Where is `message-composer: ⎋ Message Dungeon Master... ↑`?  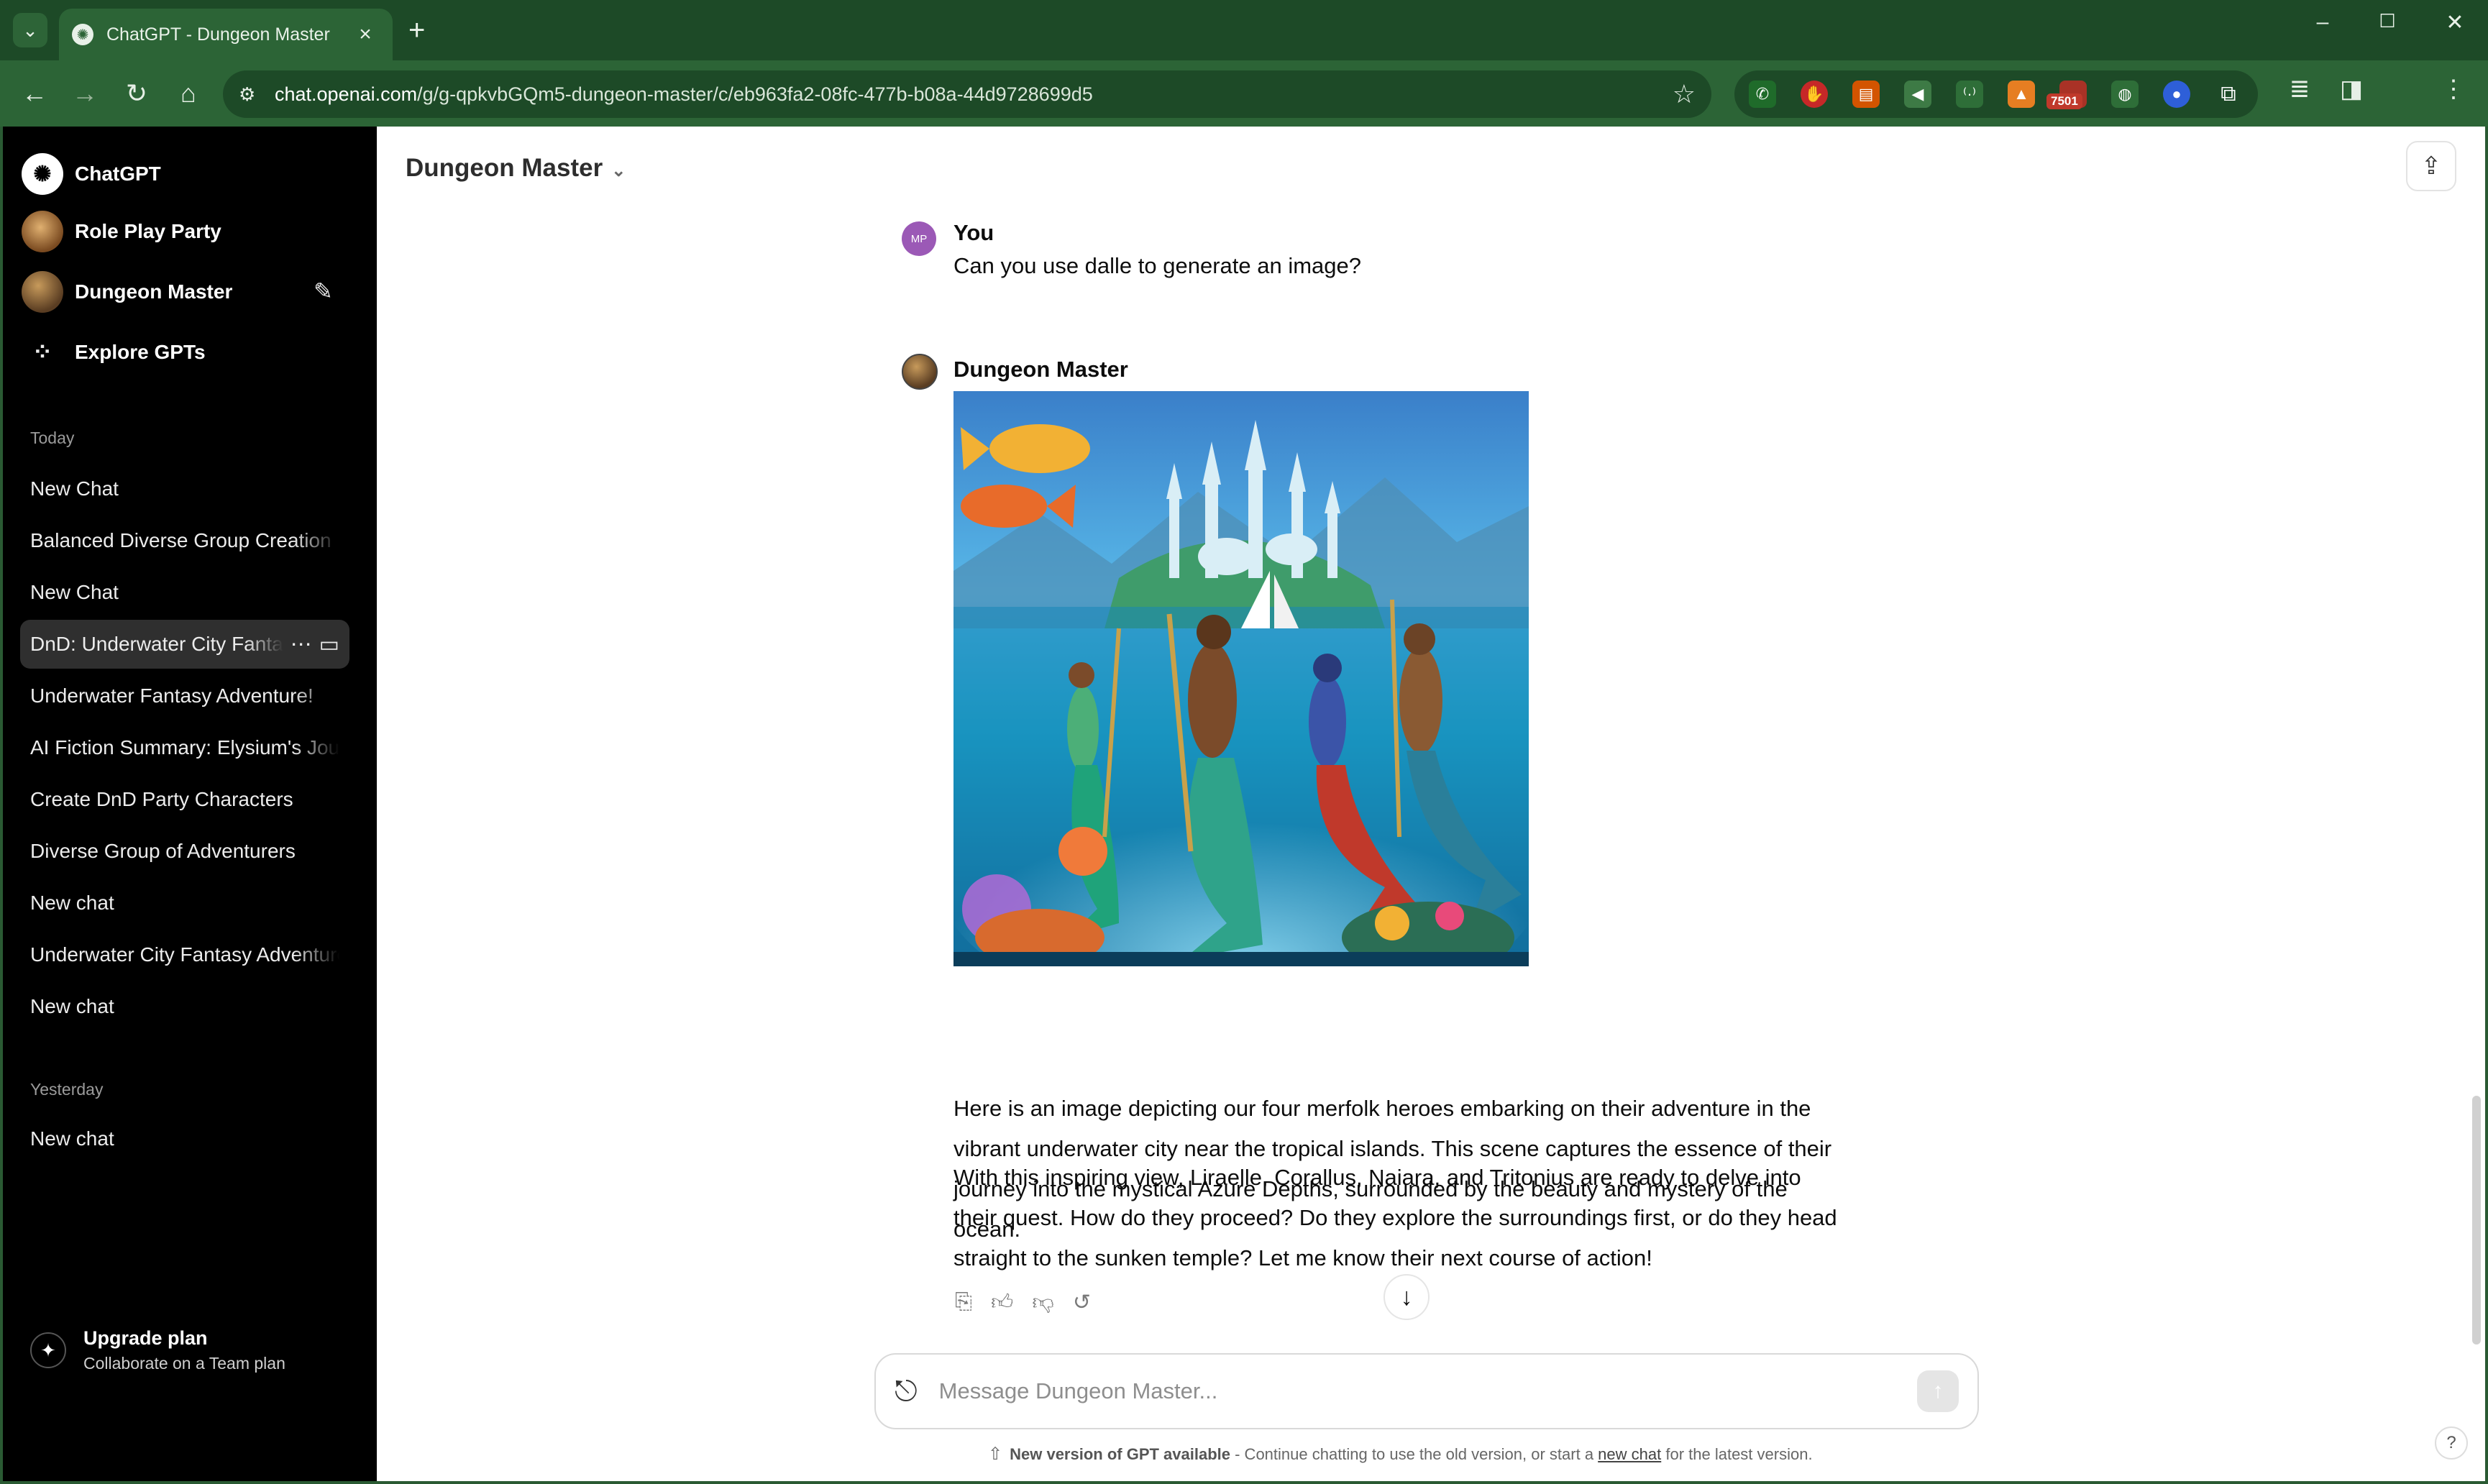 message-composer: ⎋ Message Dungeon Master... ↑ is located at coordinates (1426, 1391).